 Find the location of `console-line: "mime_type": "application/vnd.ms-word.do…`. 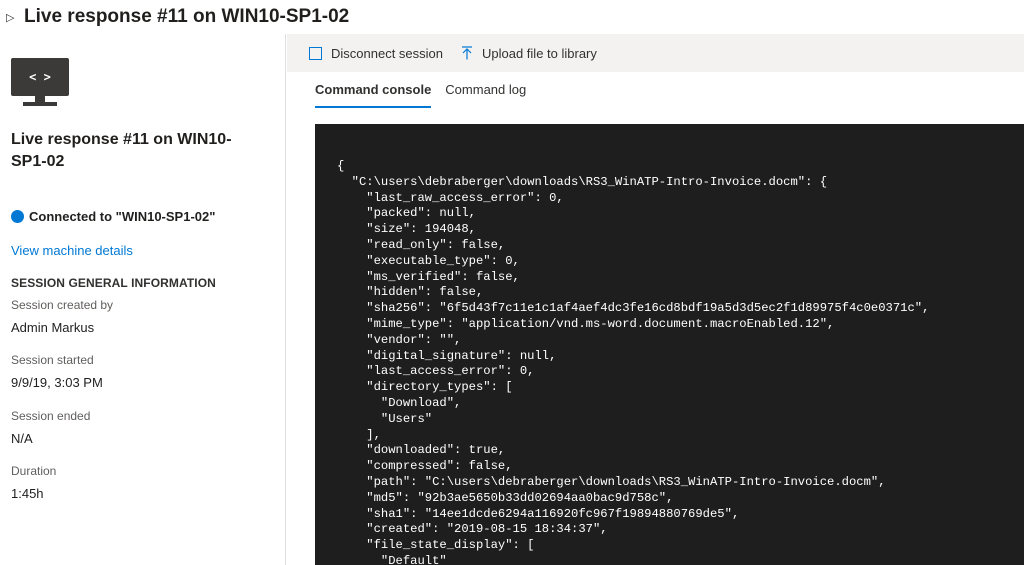

console-line: "mime_type": "application/vnd.ms-word.do… is located at coordinates (586, 323).